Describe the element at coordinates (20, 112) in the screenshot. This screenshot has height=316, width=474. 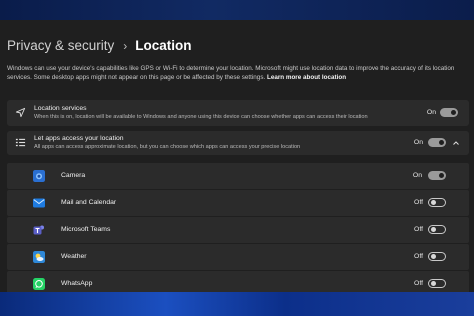
I see `location-arrow-icon` at that location.